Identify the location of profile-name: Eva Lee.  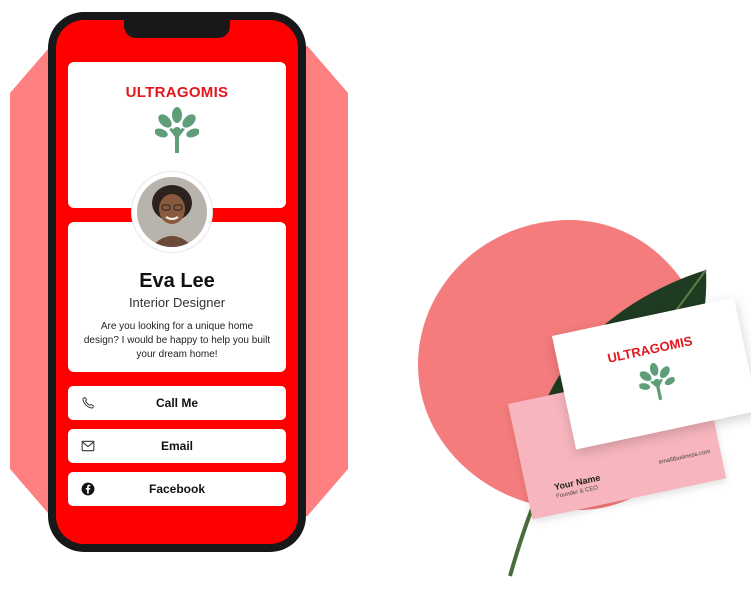
(177, 281).